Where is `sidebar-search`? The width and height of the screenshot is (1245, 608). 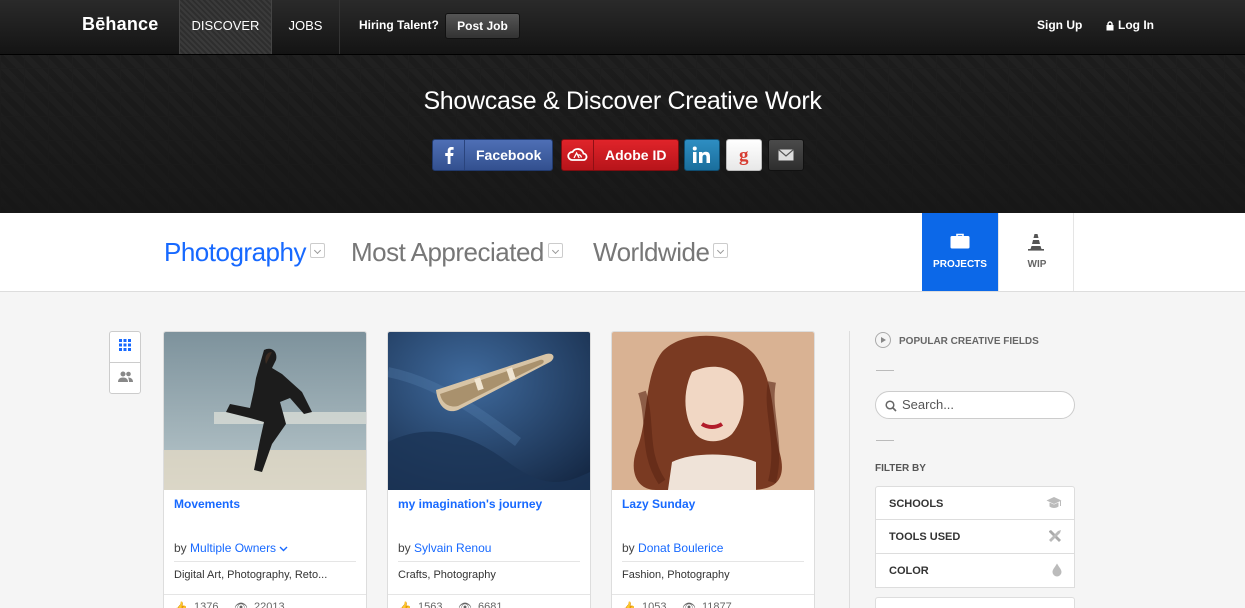
sidebar-search is located at coordinates (975, 405).